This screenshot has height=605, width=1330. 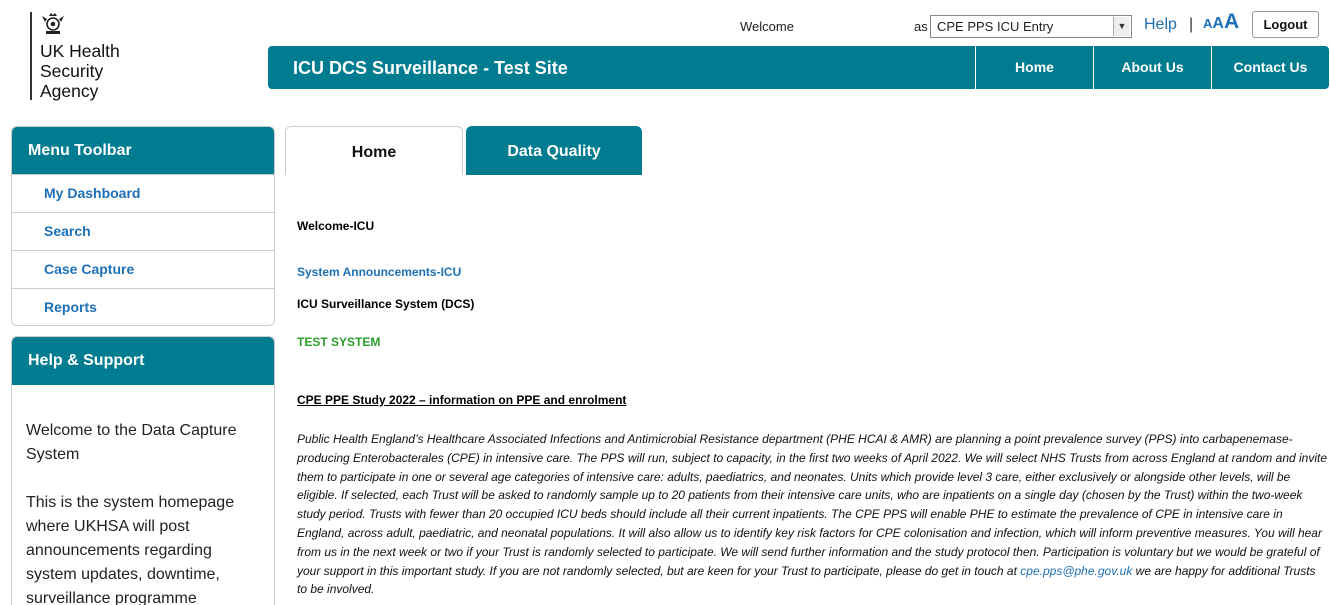 What do you see at coordinates (143, 361) in the screenshot?
I see `help-support-title: Help & Support` at bounding box center [143, 361].